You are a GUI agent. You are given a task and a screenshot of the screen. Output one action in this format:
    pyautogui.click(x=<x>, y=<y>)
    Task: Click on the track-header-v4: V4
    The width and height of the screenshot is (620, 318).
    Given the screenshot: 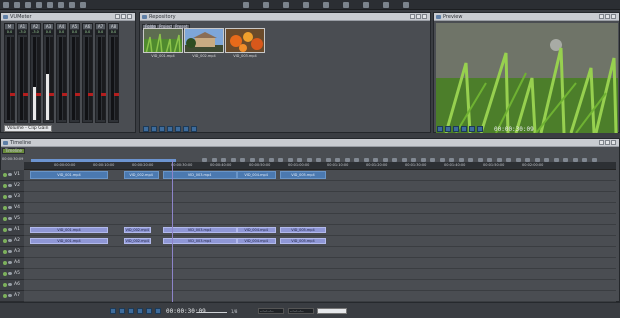 What is the action you would take?
    pyautogui.click(x=12, y=208)
    